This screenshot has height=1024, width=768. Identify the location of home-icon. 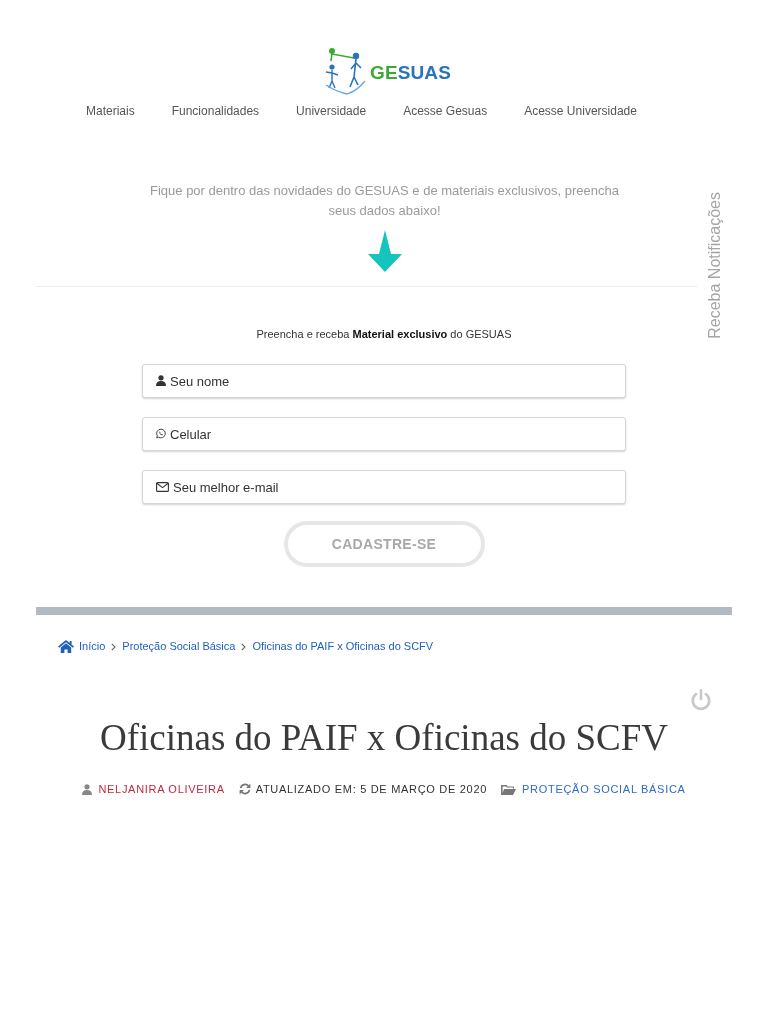
(66, 646).